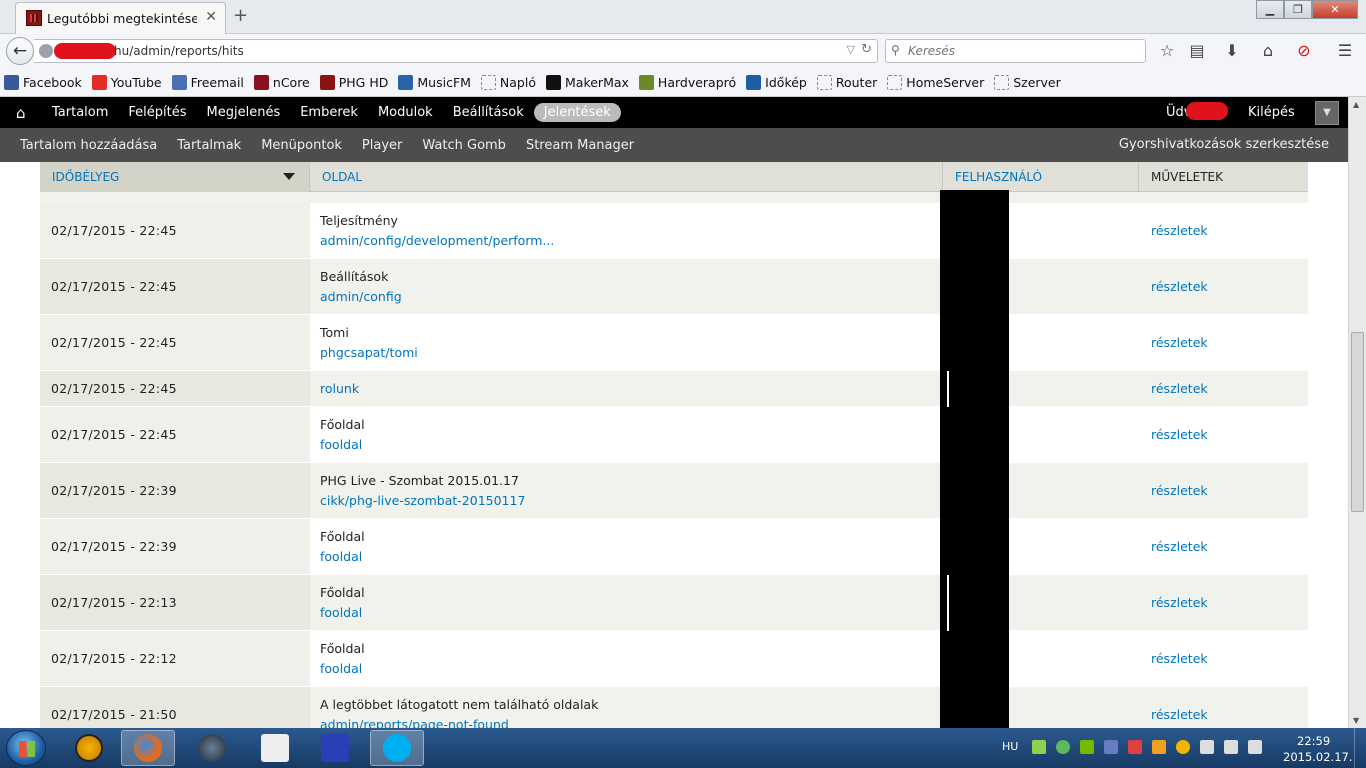 This screenshot has height=768, width=1366. Describe the element at coordinates (1111, 747) in the screenshot. I see `tray-tool-icon` at that location.